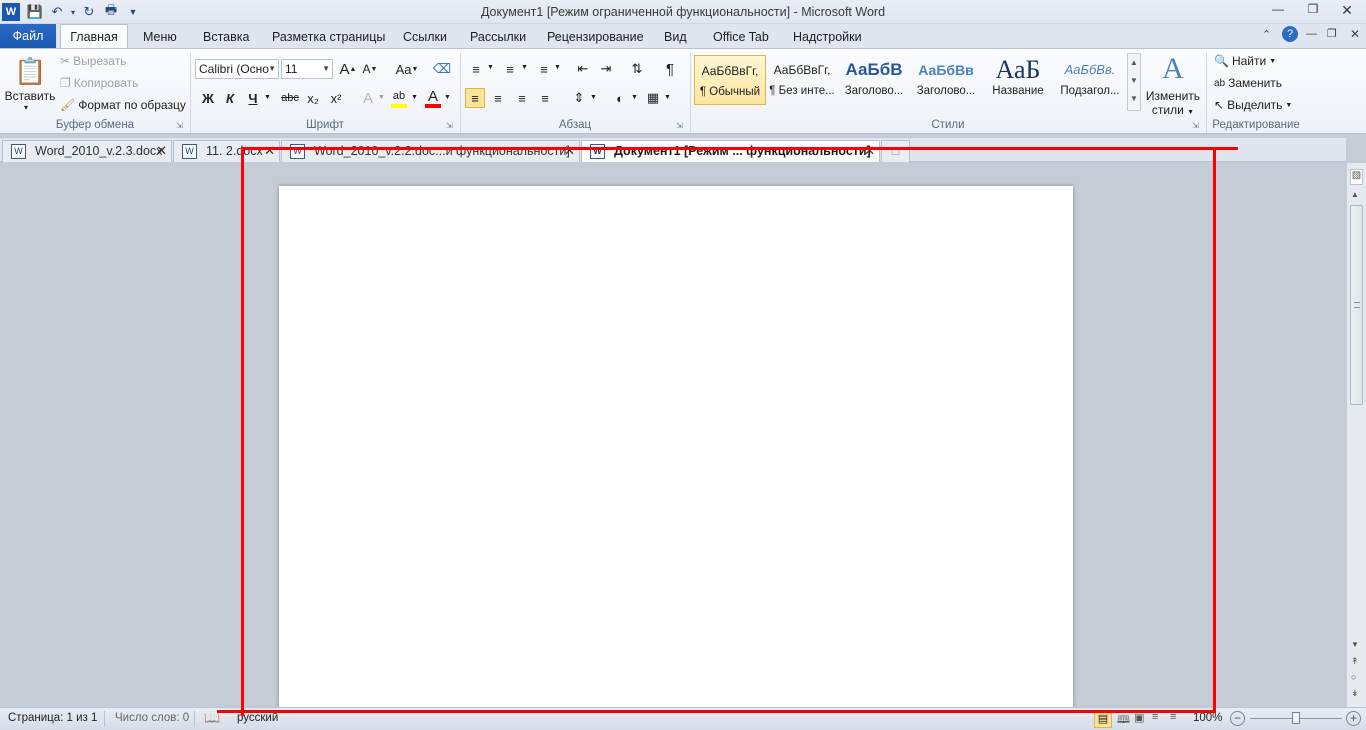 This screenshot has width=1366, height=730. Describe the element at coordinates (230, 98) in the screenshot. I see `italic-button: К` at that location.